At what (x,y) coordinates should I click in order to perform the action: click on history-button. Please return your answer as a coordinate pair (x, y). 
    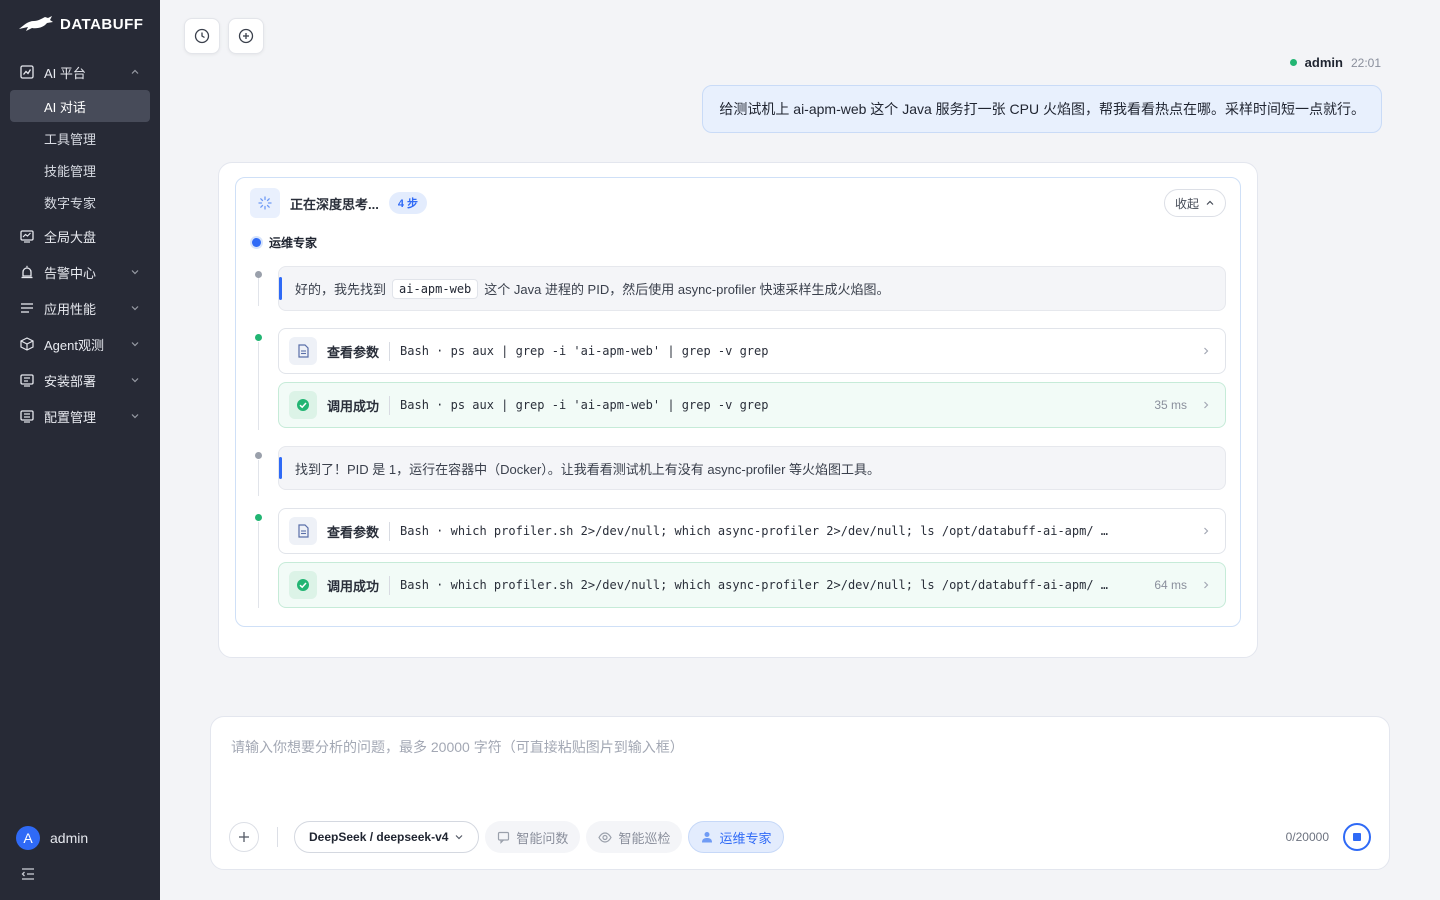
    Looking at the image, I should click on (202, 36).